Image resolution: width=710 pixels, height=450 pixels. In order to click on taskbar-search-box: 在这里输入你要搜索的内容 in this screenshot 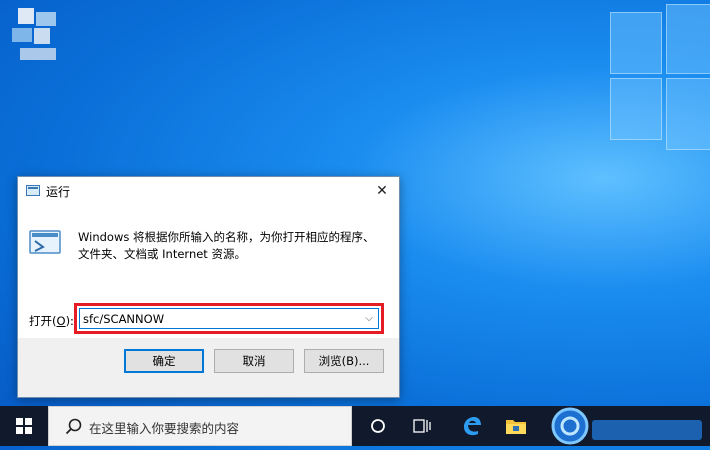, I will do `click(200, 426)`.